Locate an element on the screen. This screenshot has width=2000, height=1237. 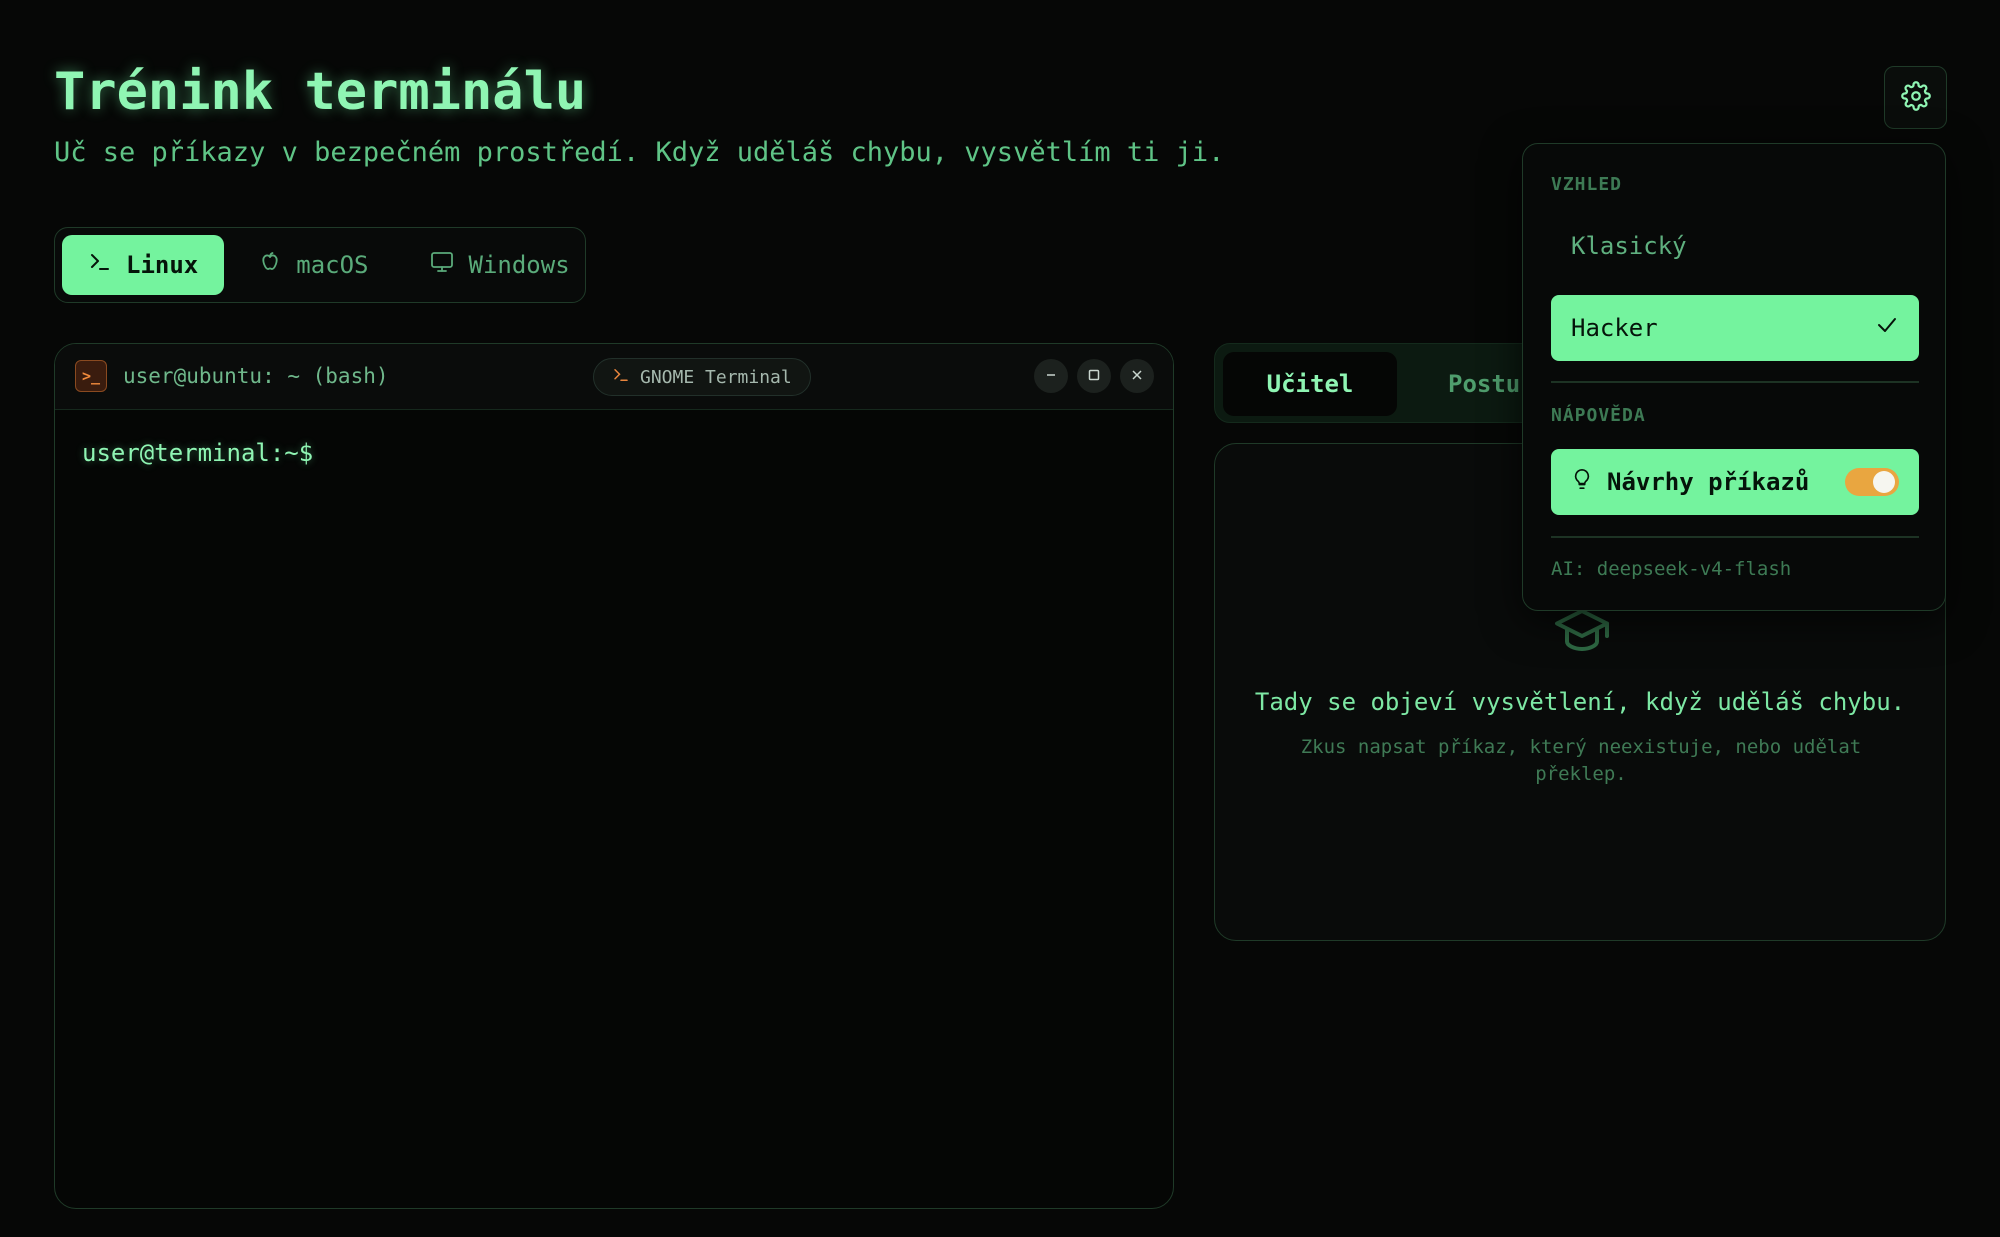
os-tab-bar: Linux macOS Windows is located at coordinates (320, 265).